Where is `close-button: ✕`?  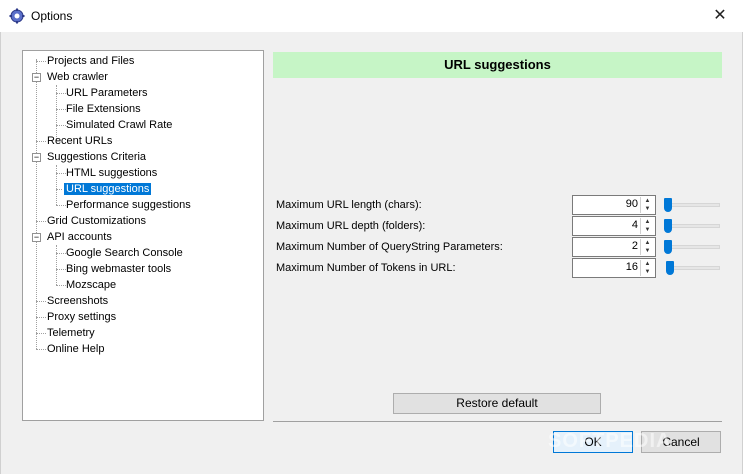 close-button: ✕ is located at coordinates (720, 15).